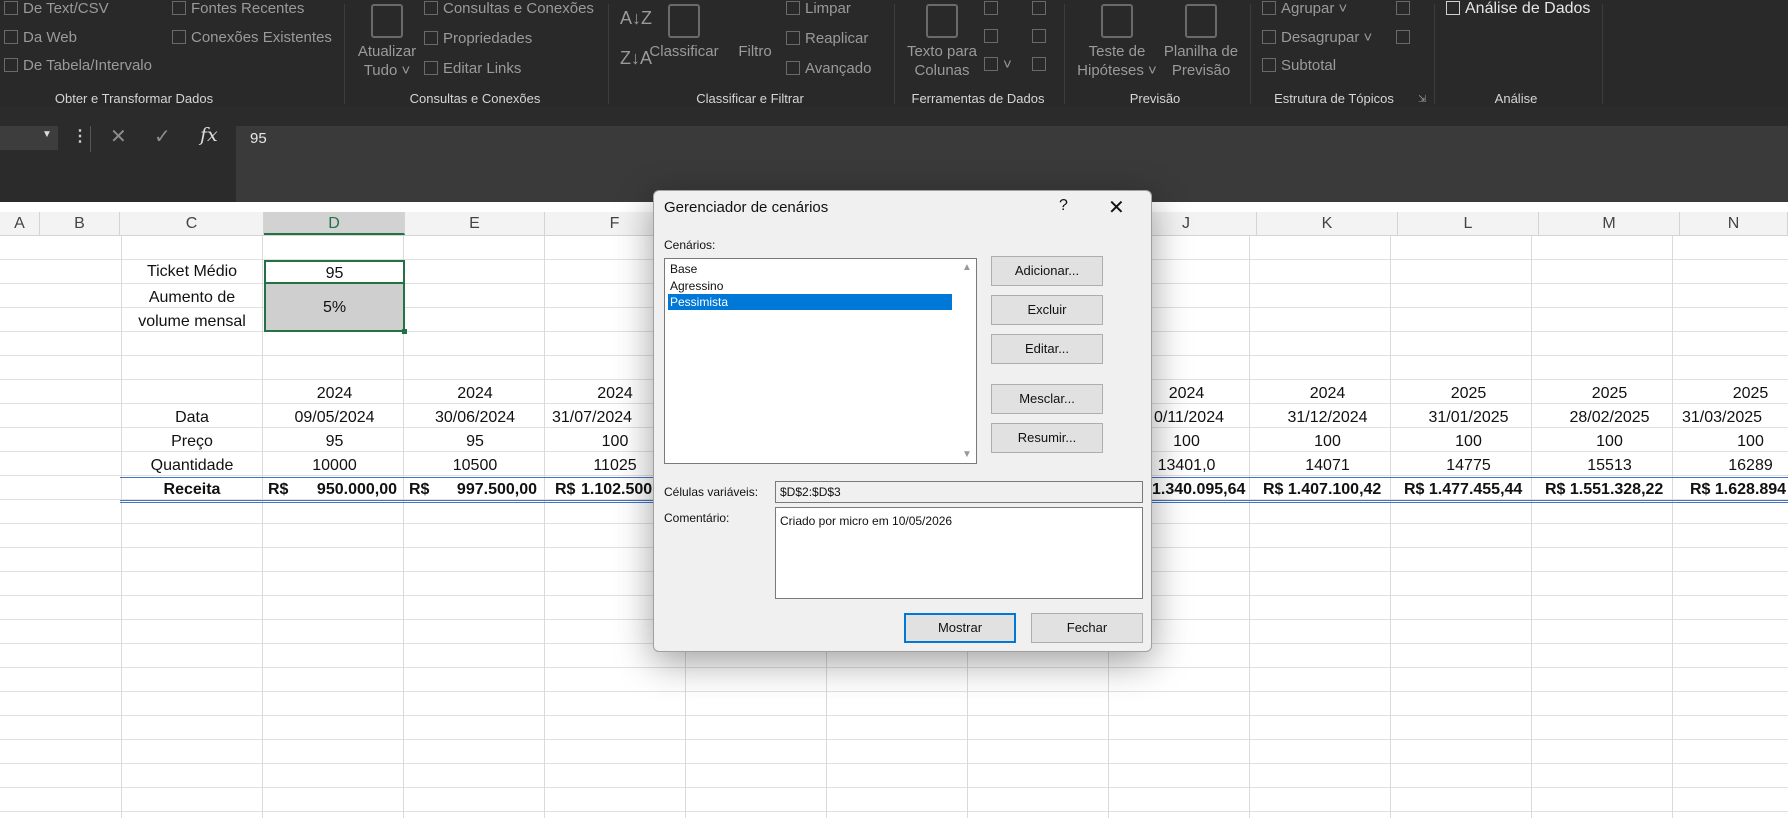 This screenshot has width=1788, height=818. I want to click on revenue-cell: 1.340.095,64, so click(1204, 490).